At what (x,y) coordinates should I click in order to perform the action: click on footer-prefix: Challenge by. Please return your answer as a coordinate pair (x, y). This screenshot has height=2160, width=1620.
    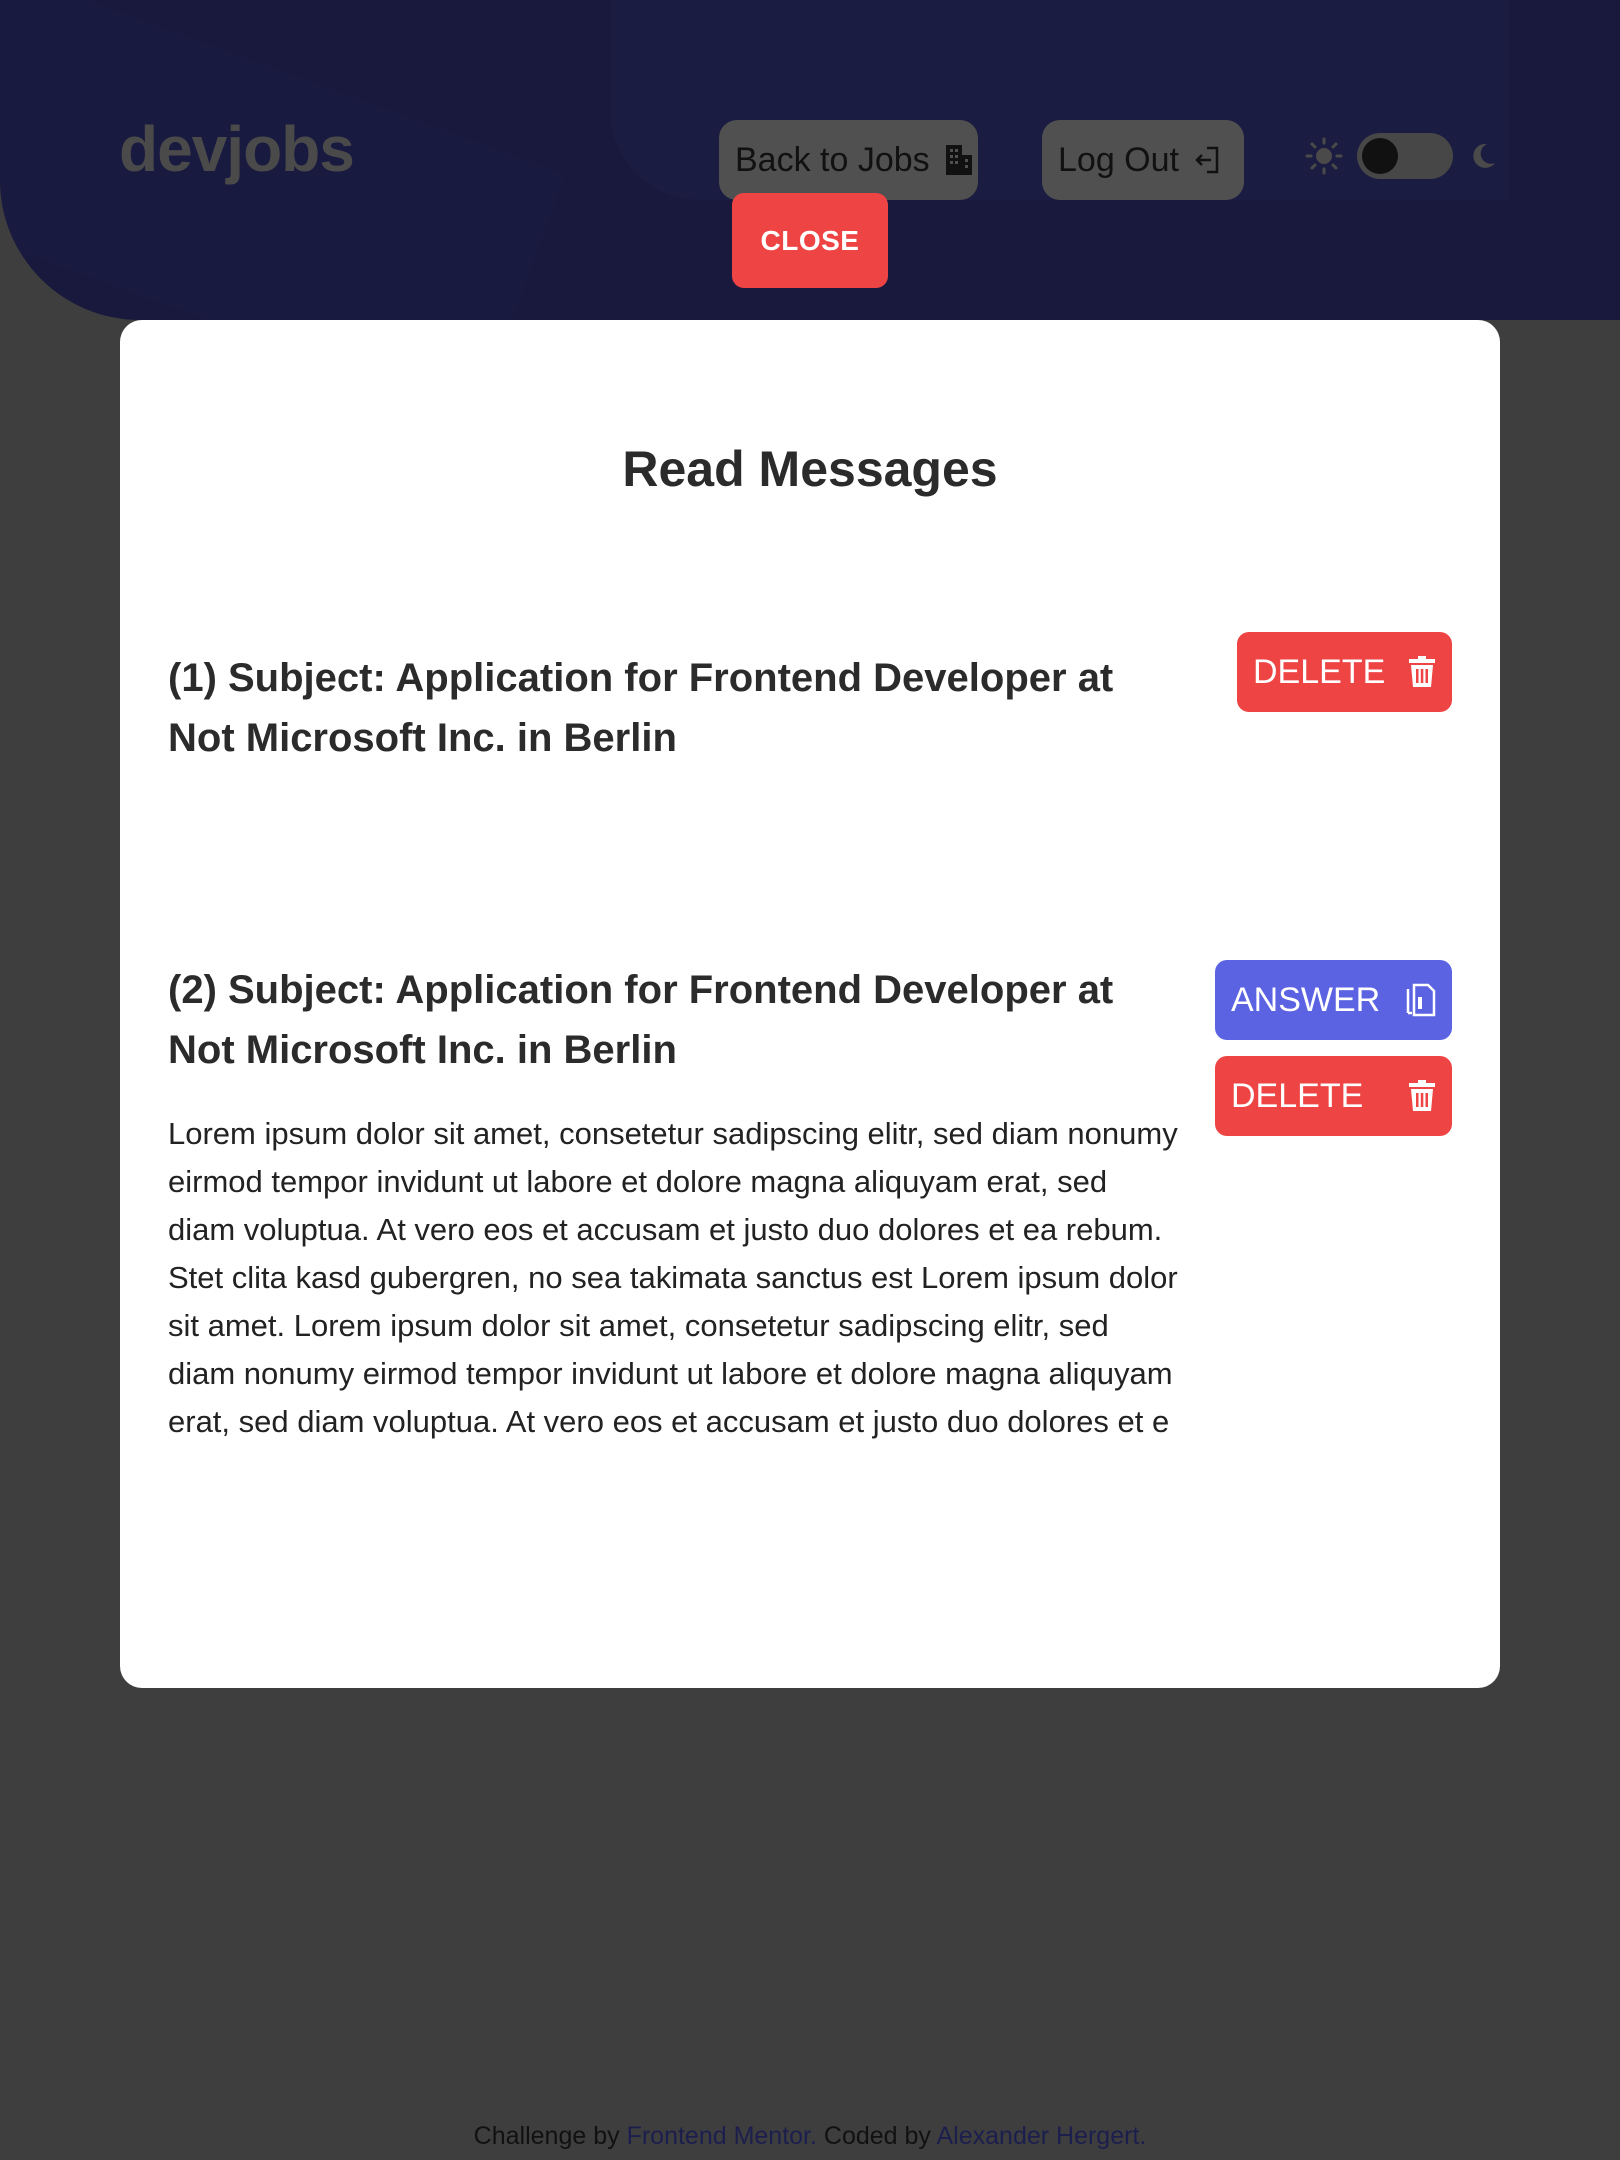
    Looking at the image, I should click on (550, 2136).